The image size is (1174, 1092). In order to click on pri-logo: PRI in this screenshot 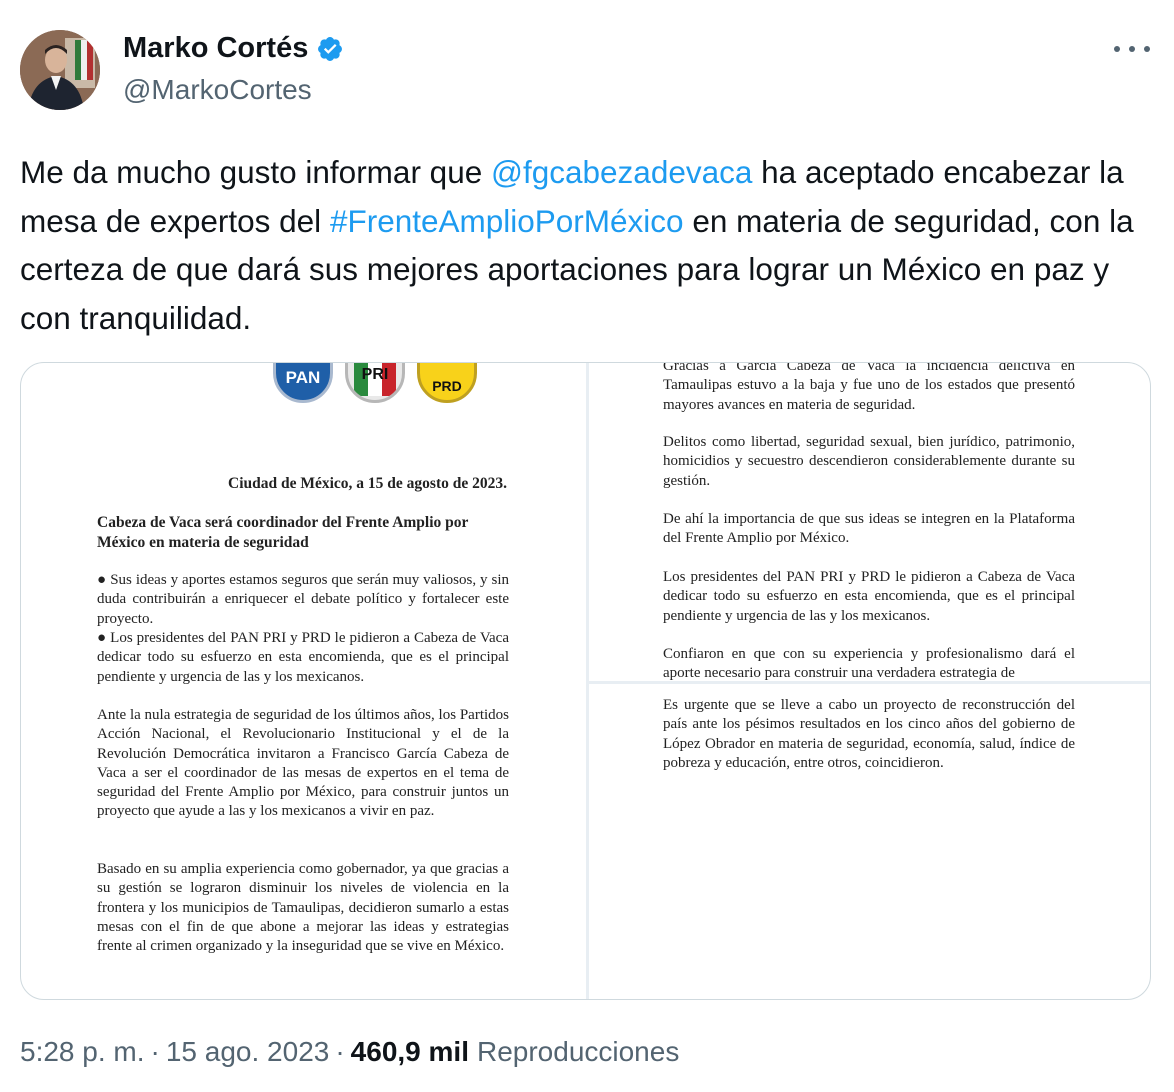, I will do `click(375, 383)`.